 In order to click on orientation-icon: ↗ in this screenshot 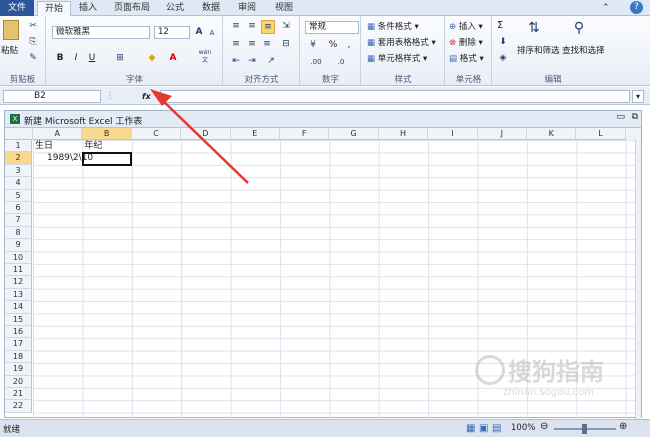, I will do `click(271, 61)`.